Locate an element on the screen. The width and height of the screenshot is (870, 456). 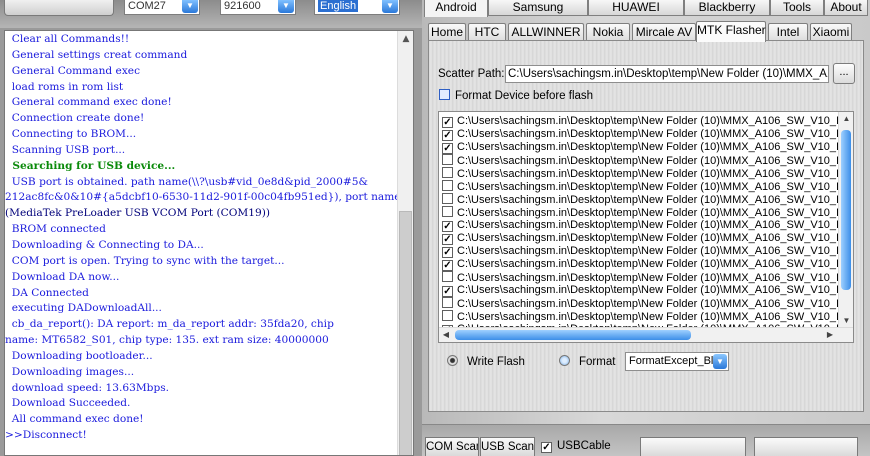
tab-htc: HTC is located at coordinates (487, 32).